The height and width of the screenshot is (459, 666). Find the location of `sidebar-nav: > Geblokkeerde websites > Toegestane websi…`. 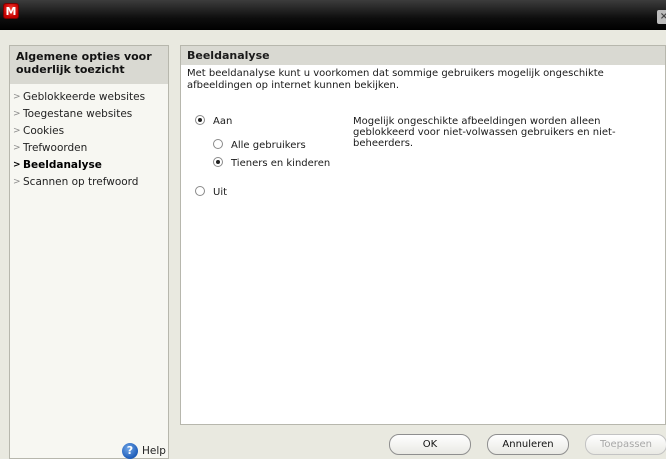

sidebar-nav: > Geblokkeerde websites > Toegestane websi… is located at coordinates (89, 140).